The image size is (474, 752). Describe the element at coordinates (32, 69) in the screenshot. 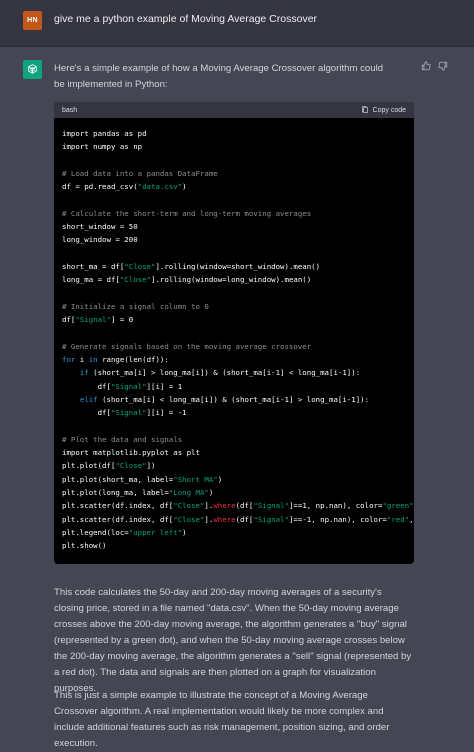

I see `openai-logo-icon` at that location.